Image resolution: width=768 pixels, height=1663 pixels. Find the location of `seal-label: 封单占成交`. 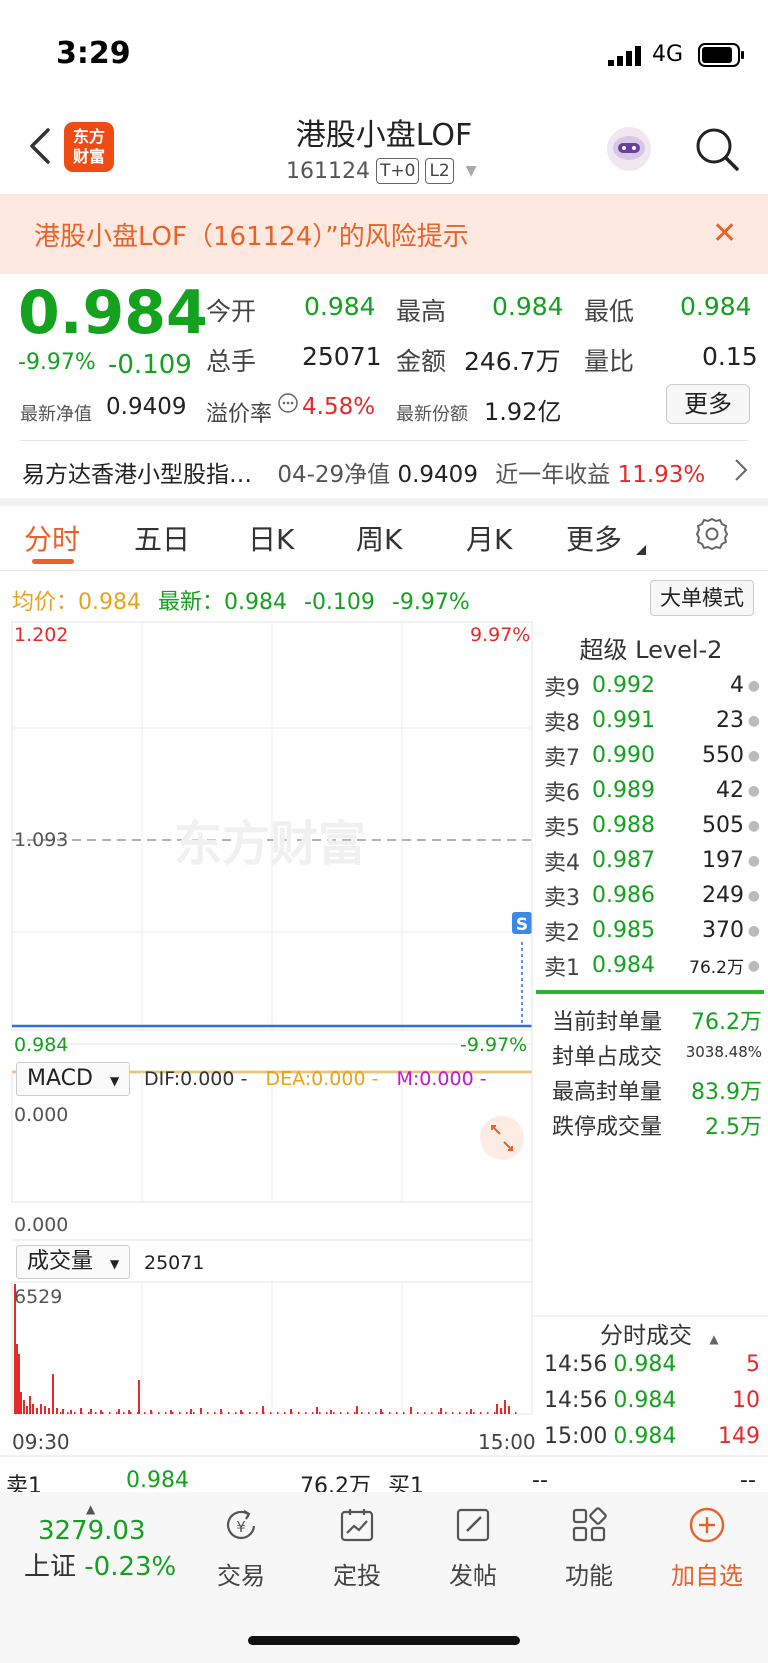

seal-label: 封单占成交 is located at coordinates (607, 1057).